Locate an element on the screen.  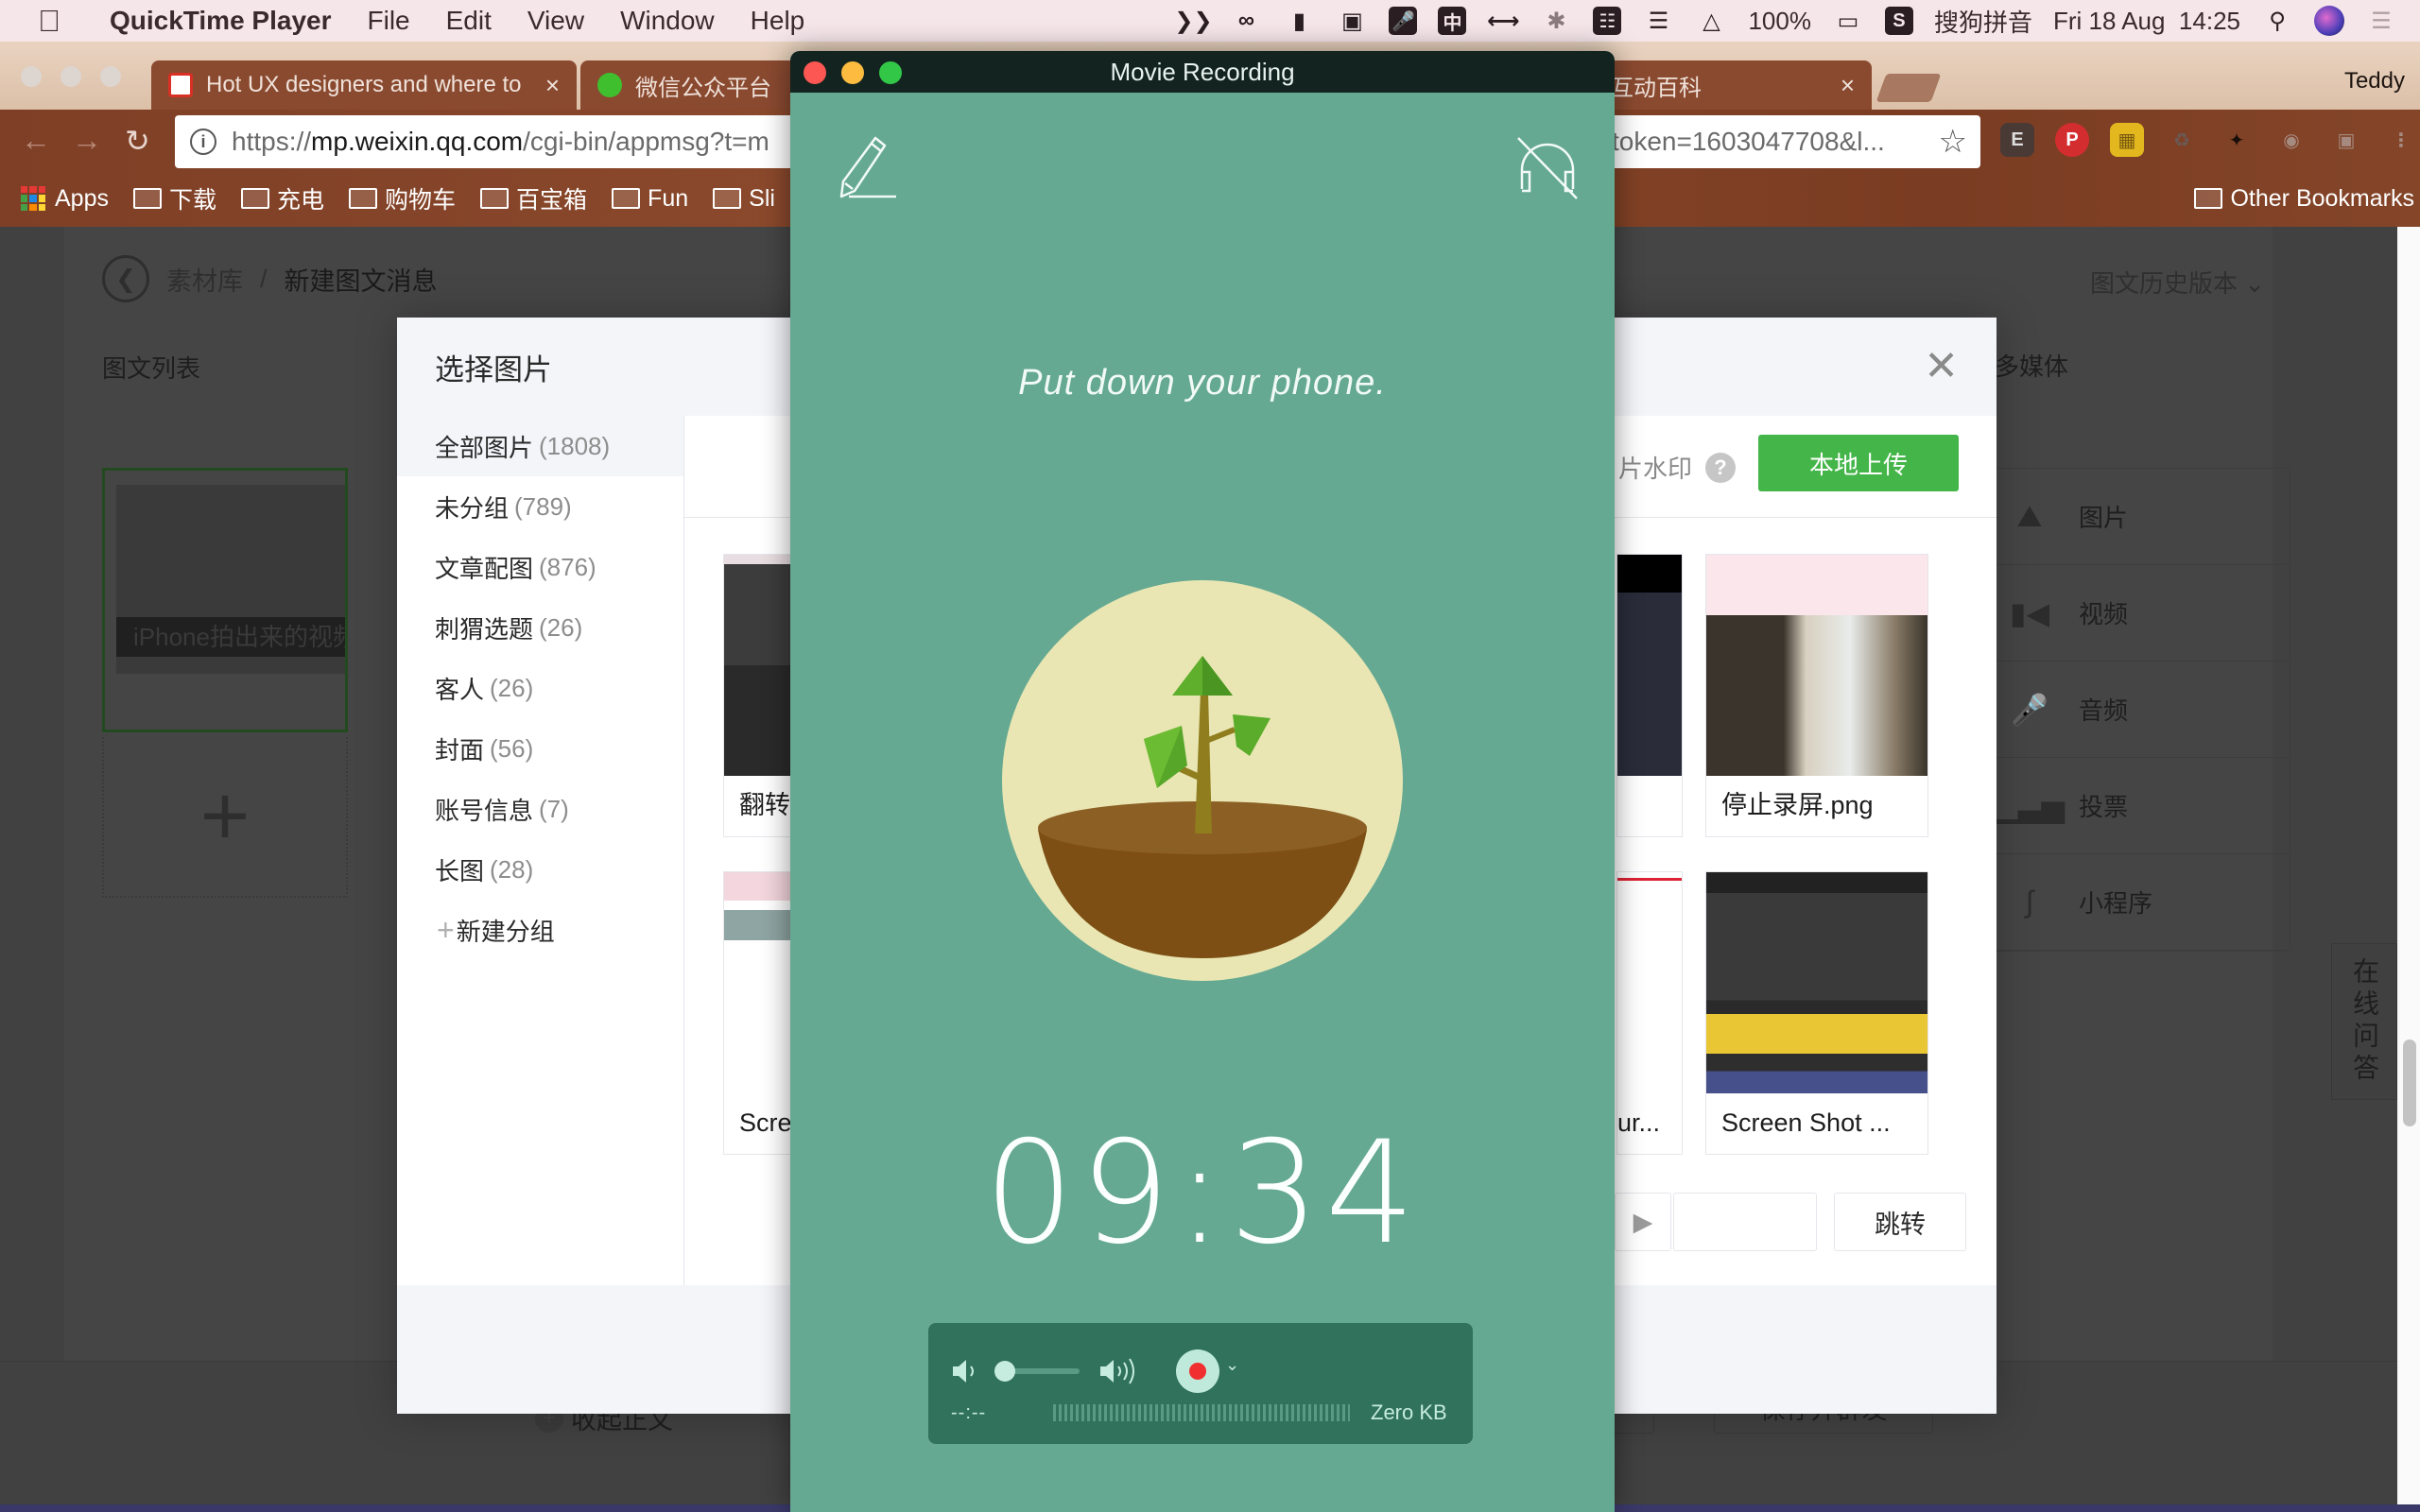
record-options-chevron-icon: ⌄ is located at coordinates (1232, 1365).